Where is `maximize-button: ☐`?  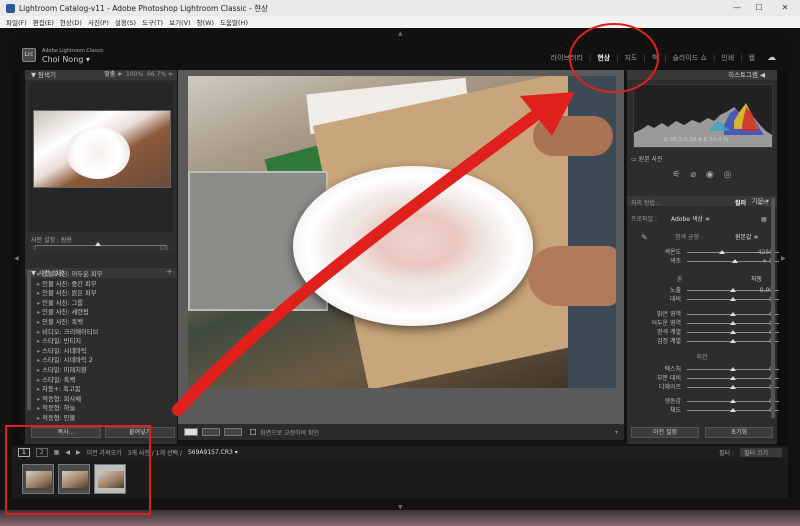
maximize-button: ☐ is located at coordinates (759, 8).